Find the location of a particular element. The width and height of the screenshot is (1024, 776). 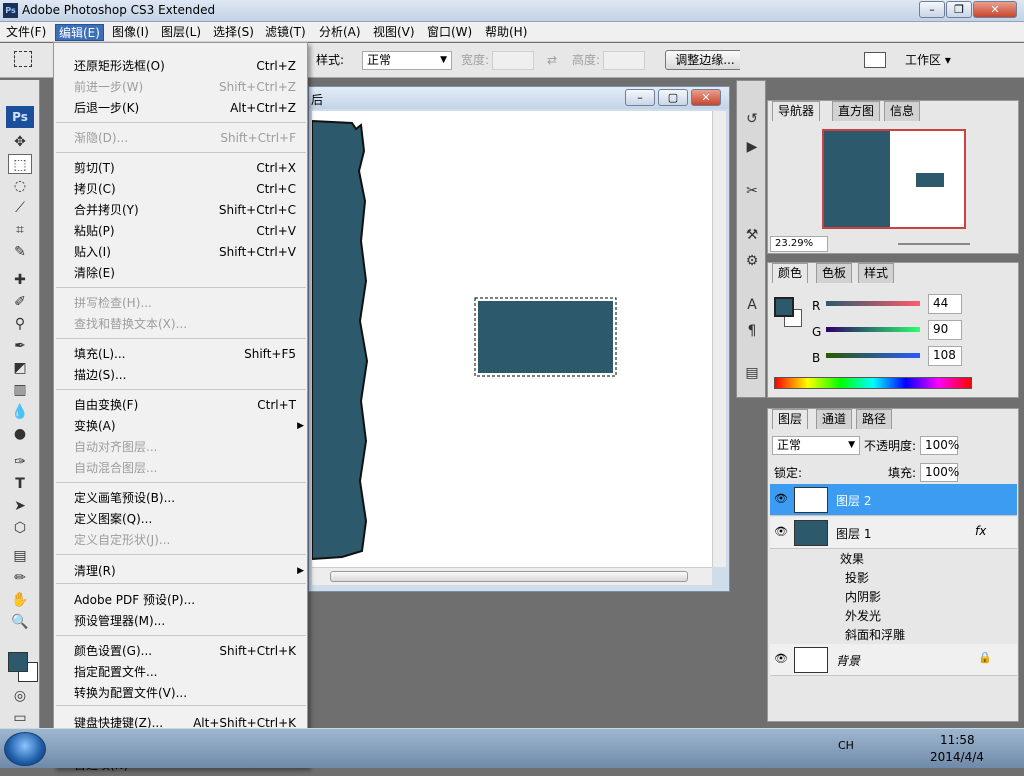

path-select-icon: ➤ is located at coordinates (20, 506).